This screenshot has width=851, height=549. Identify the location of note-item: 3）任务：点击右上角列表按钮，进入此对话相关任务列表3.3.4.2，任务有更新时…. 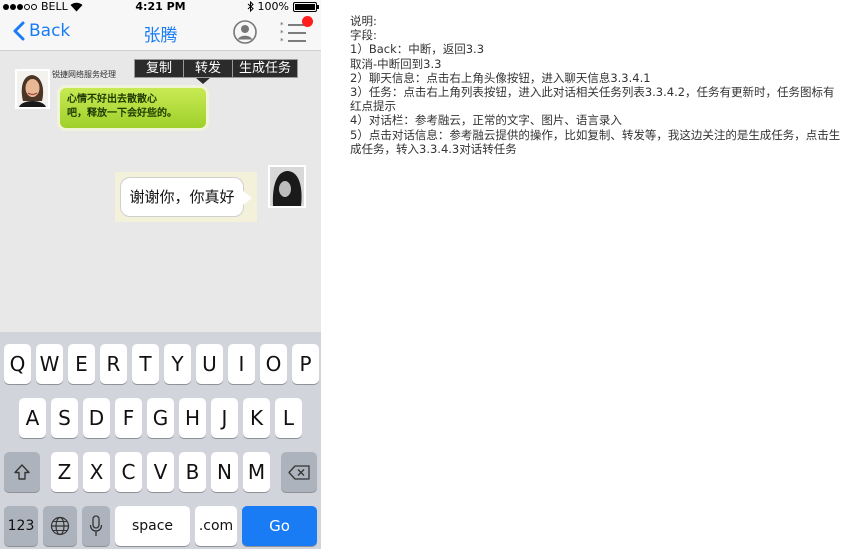
(592, 99).